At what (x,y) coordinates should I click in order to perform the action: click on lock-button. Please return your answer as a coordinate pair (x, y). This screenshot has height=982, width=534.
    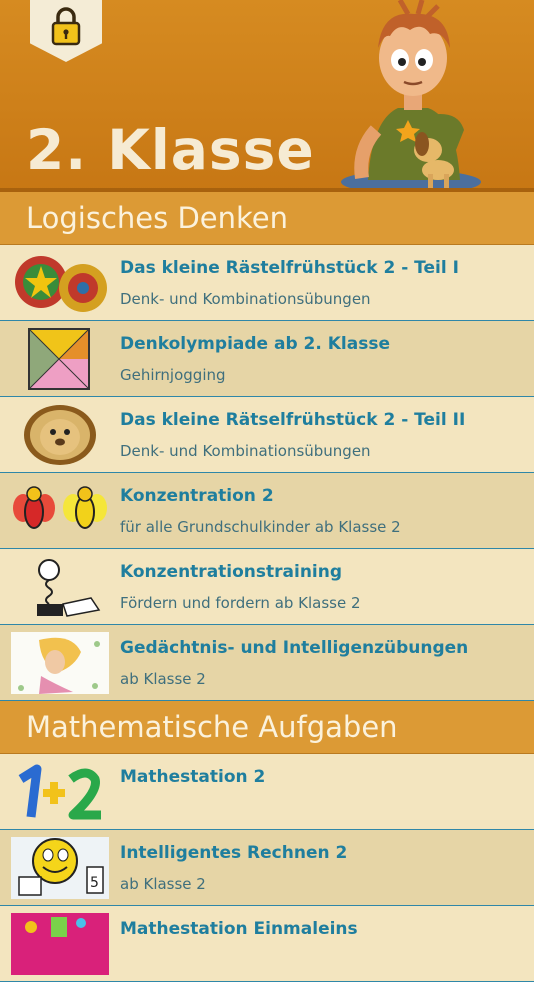
    Looking at the image, I should click on (66, 31).